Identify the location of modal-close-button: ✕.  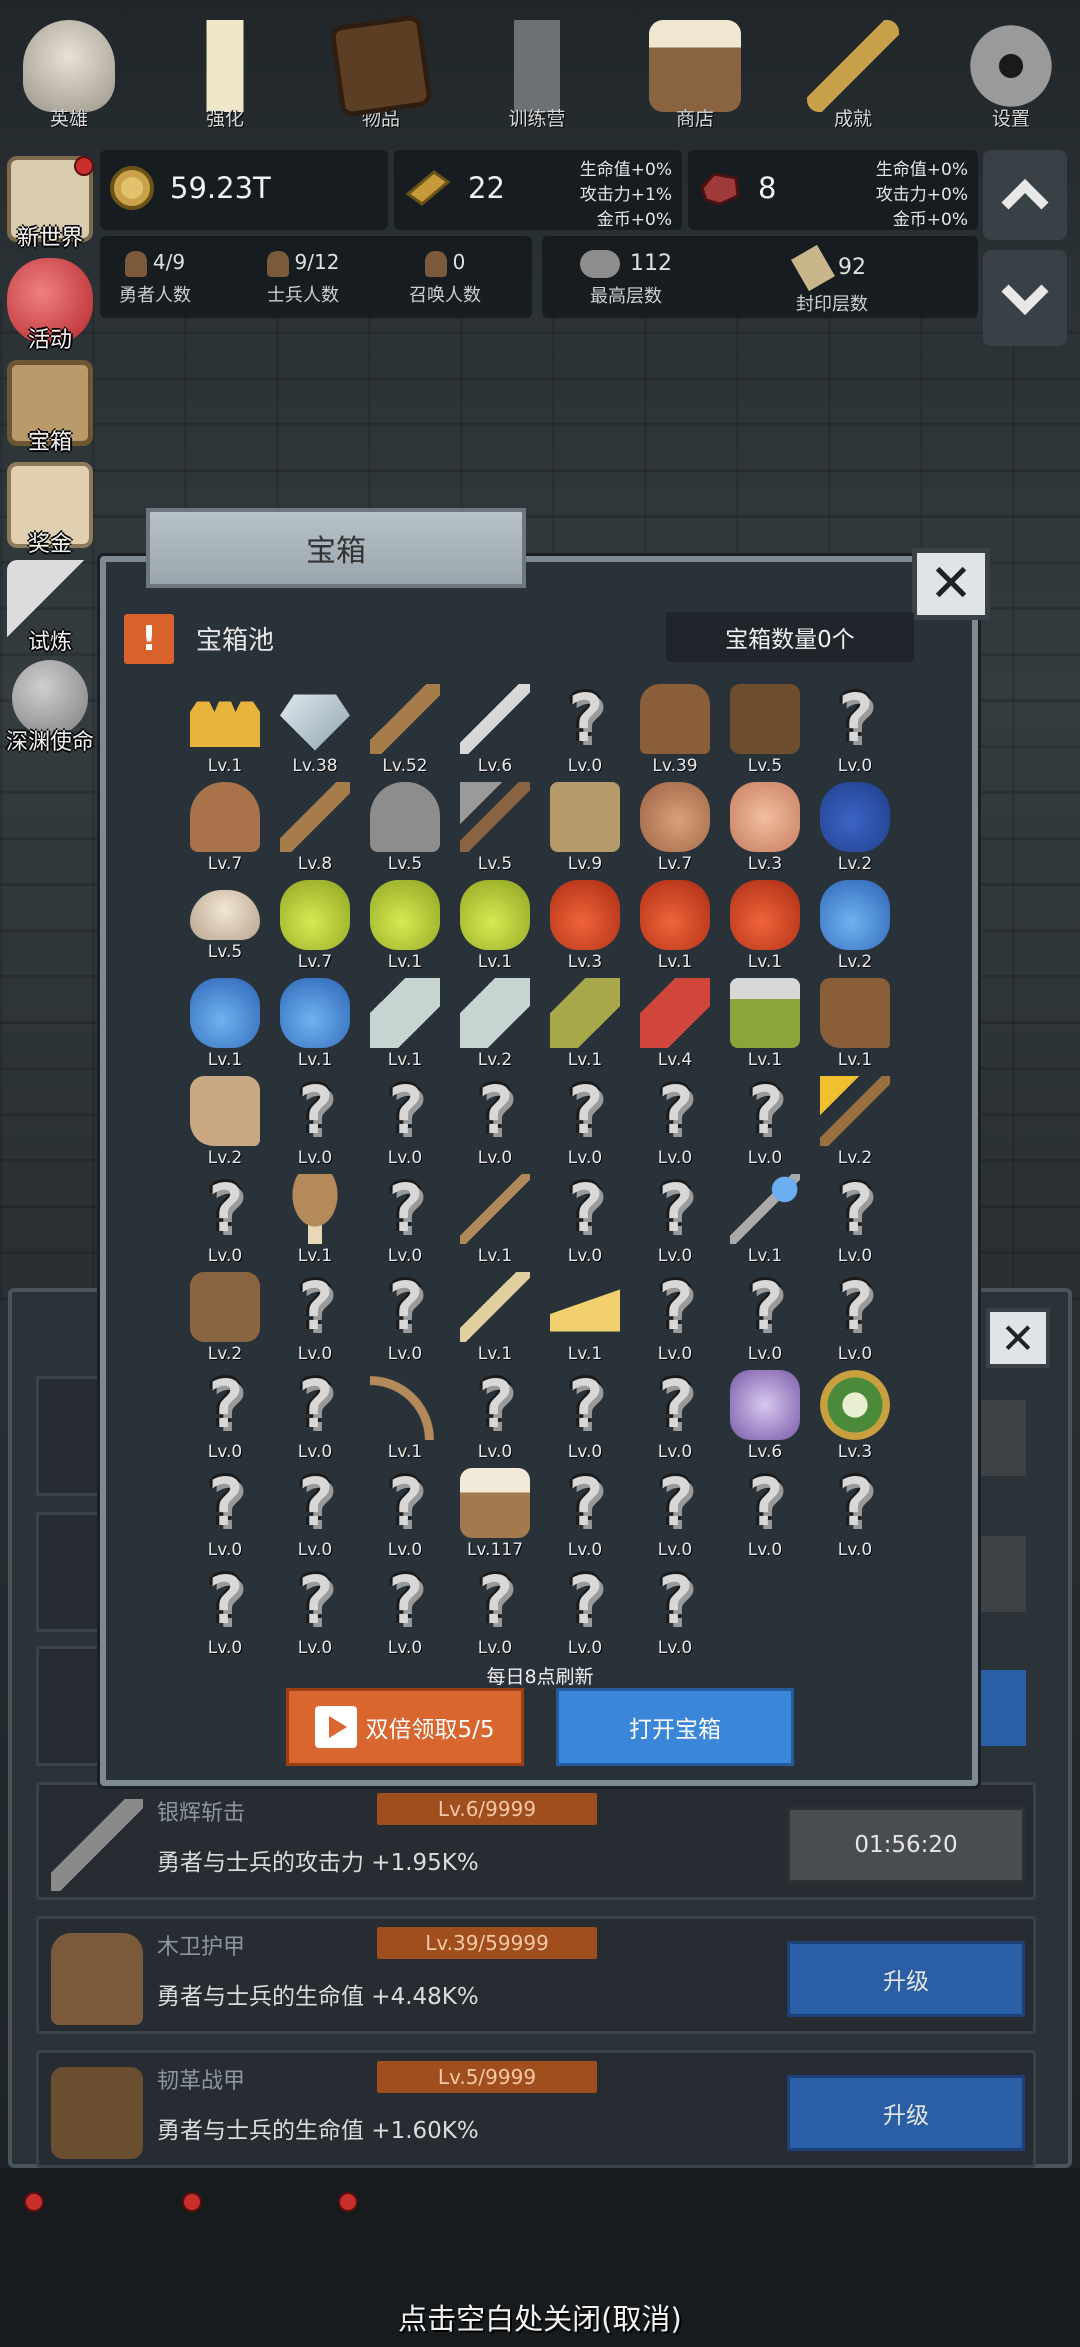
(951, 584).